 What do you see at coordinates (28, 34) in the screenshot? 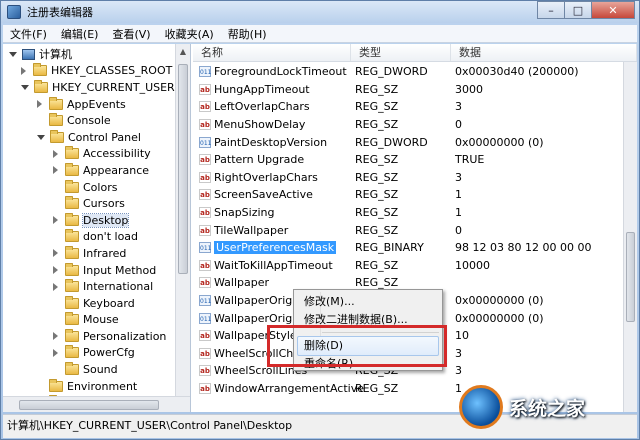
I see `menu-file: 文件(F)` at bounding box center [28, 34].